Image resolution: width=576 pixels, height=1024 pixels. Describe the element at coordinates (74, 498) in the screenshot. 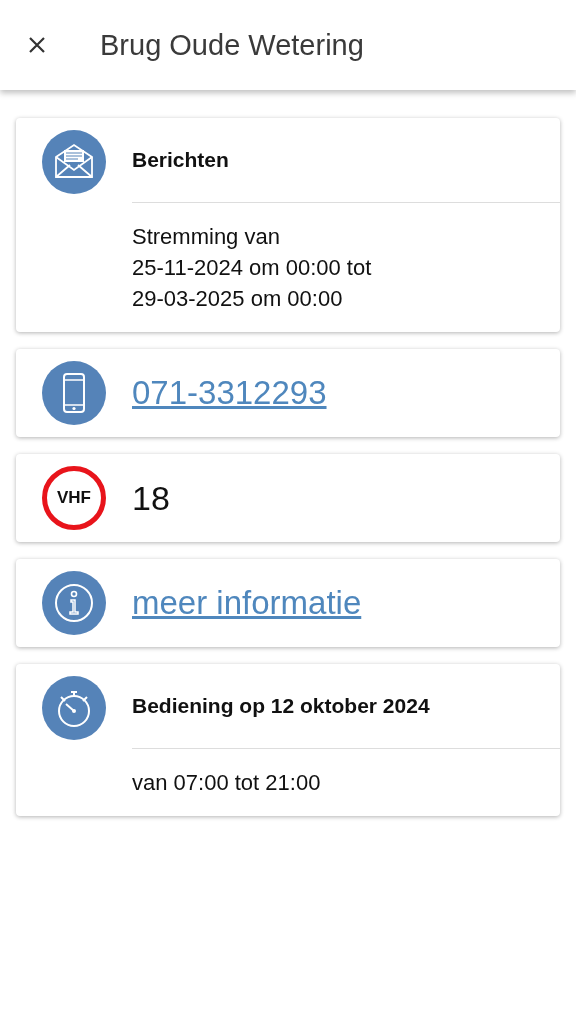

I see `vhf-badge: VHF` at that location.